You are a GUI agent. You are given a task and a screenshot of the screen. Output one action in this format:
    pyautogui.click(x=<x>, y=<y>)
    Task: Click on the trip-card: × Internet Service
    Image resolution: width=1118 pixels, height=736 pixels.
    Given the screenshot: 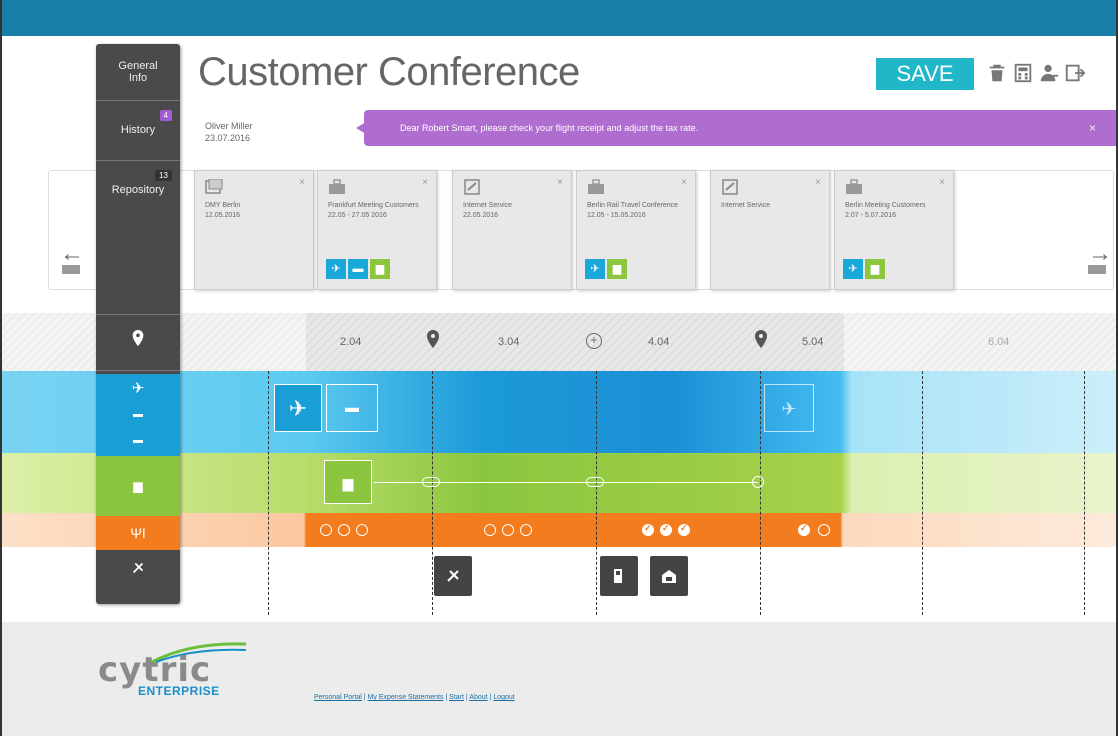 What is the action you would take?
    pyautogui.click(x=770, y=230)
    